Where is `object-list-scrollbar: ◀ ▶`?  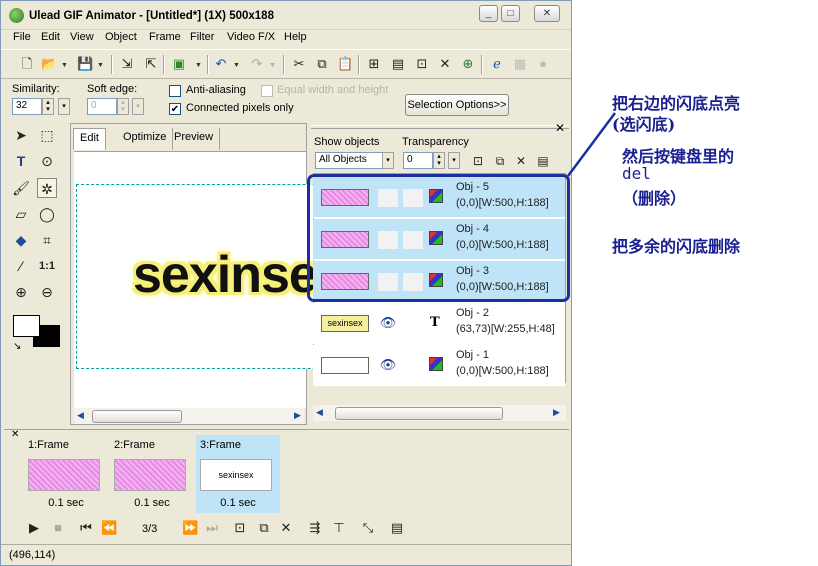
object-list-scrollbar: ◀ ▶ is located at coordinates (439, 413).